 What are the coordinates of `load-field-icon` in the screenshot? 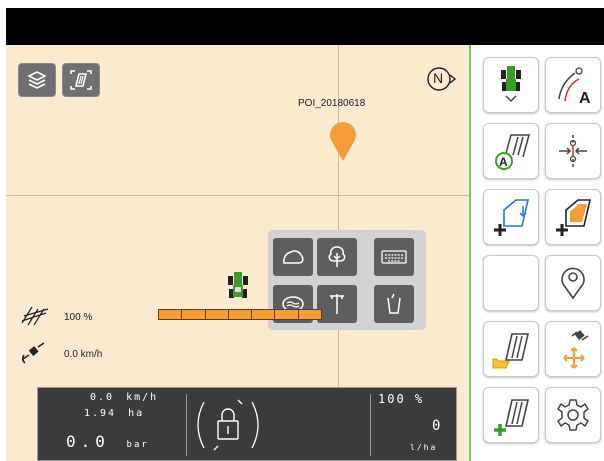 It's located at (511, 351).